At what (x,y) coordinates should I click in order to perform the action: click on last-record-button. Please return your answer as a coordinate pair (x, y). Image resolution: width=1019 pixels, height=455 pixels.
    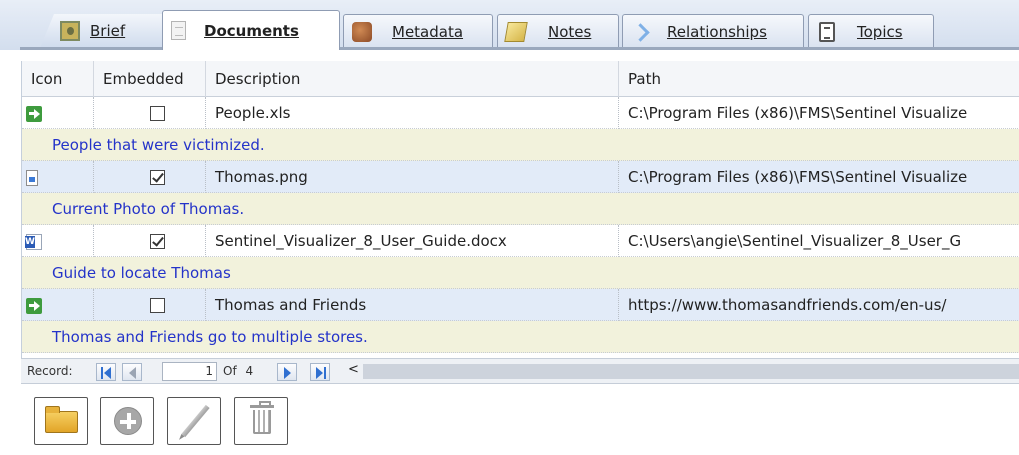
    Looking at the image, I should click on (320, 372).